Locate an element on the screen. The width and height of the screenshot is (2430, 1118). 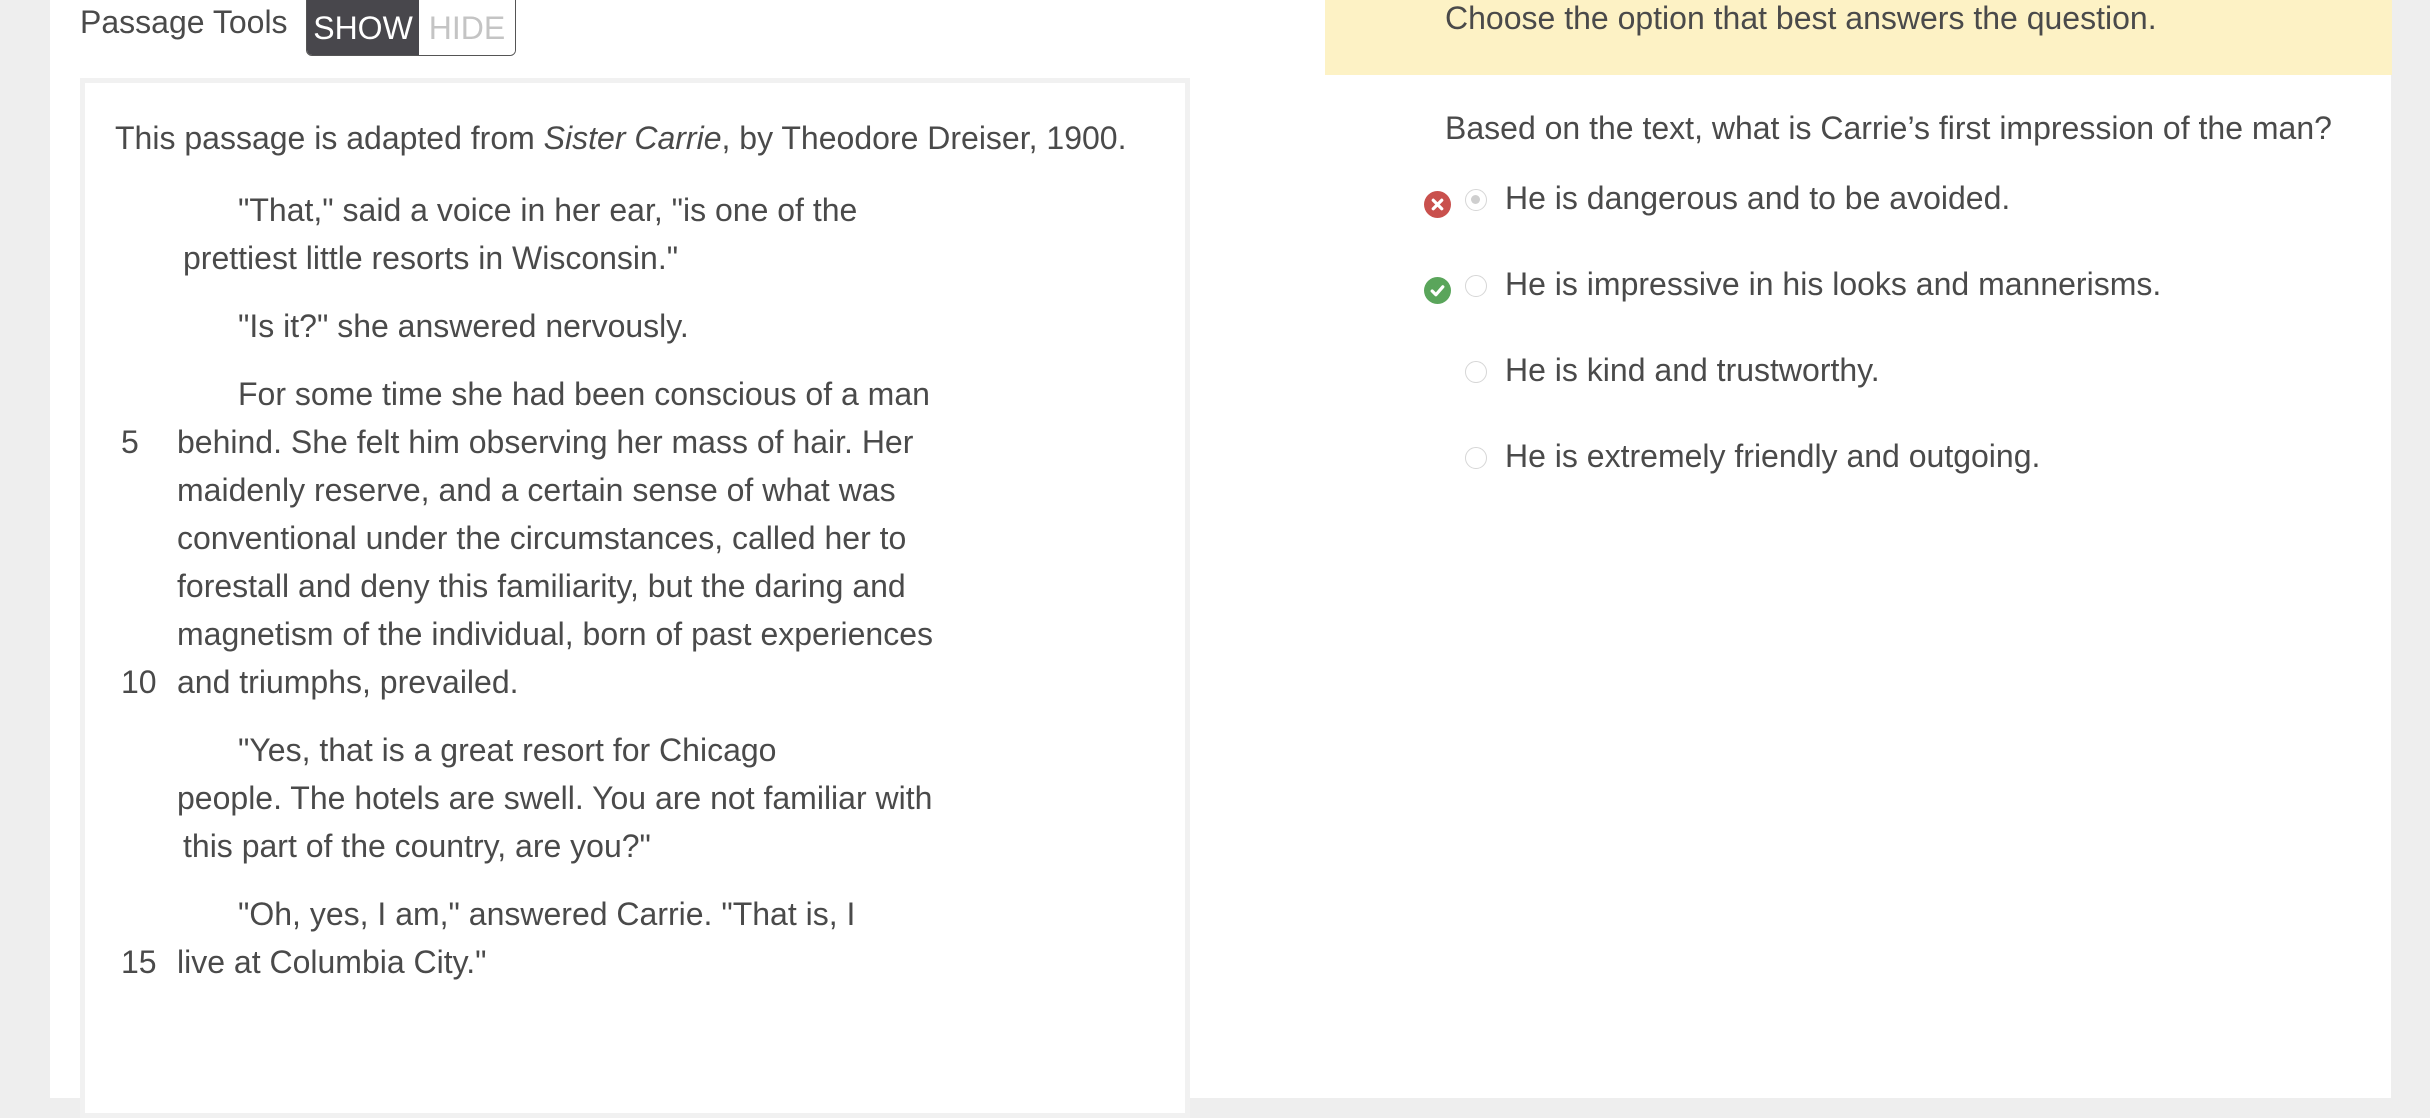
show-button: SHOW is located at coordinates (363, 27).